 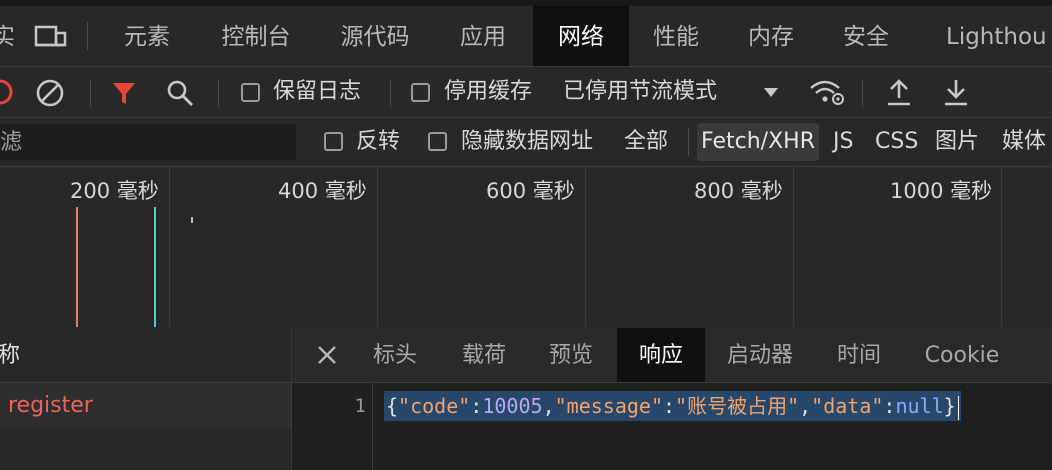 What do you see at coordinates (332, 426) in the screenshot?
I see `line-gutter: 1` at bounding box center [332, 426].